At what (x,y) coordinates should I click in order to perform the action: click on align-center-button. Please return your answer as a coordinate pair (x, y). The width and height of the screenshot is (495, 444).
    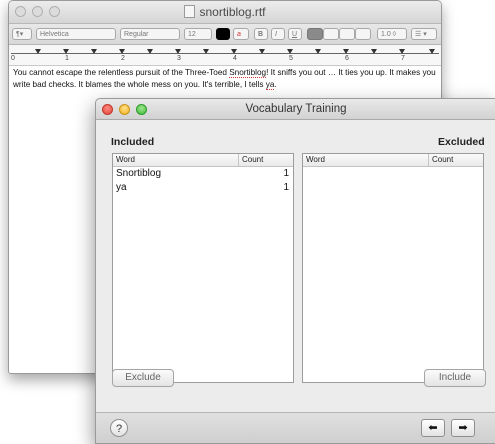
    Looking at the image, I should click on (331, 34).